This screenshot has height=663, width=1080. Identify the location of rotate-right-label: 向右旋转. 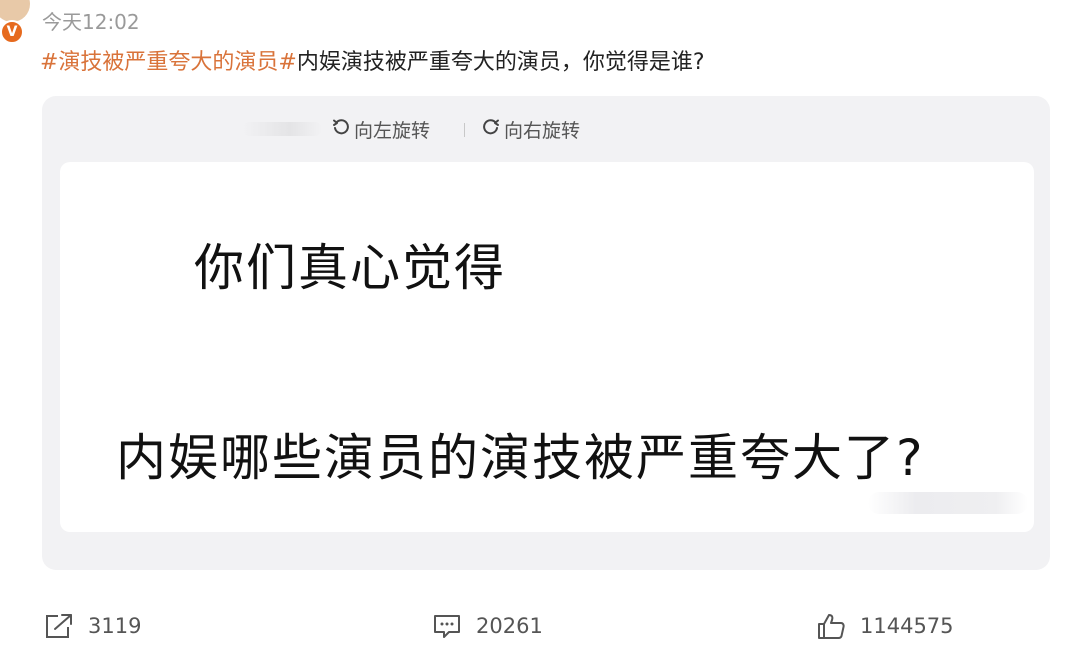
(542, 131).